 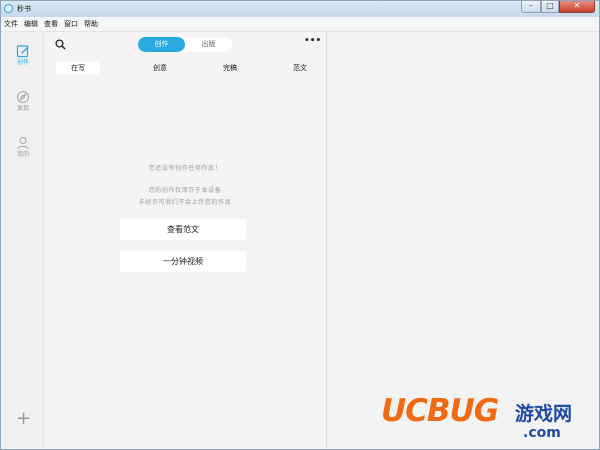 What do you see at coordinates (191, 68) in the screenshot?
I see `works-tabs: 在写 创意 完稿 范文` at bounding box center [191, 68].